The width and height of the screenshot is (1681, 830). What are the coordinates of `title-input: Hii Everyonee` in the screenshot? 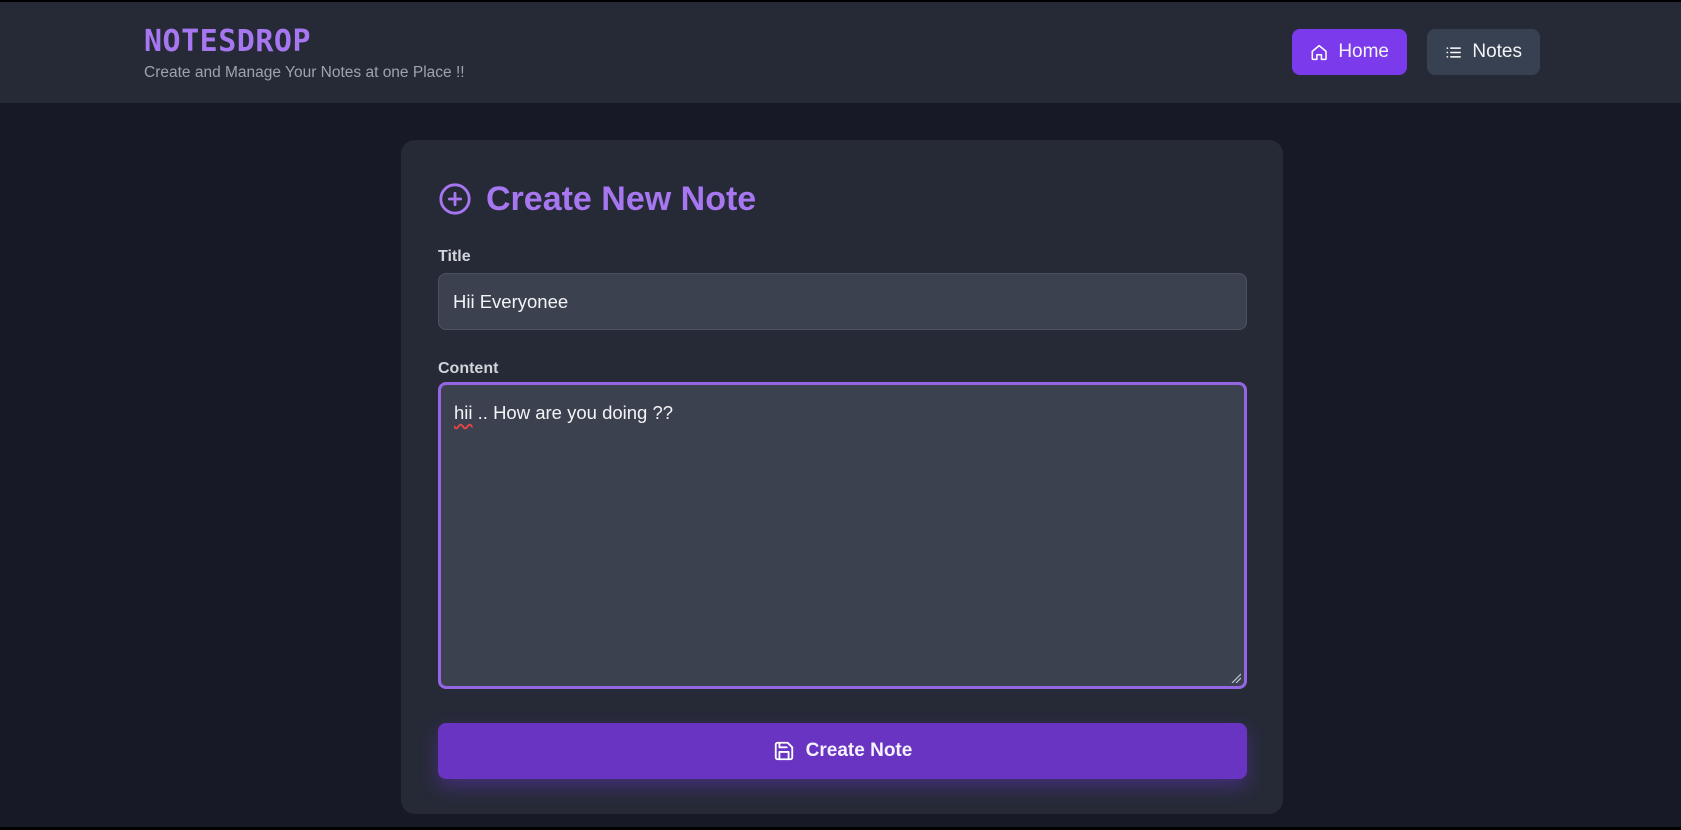 It's located at (842, 301).